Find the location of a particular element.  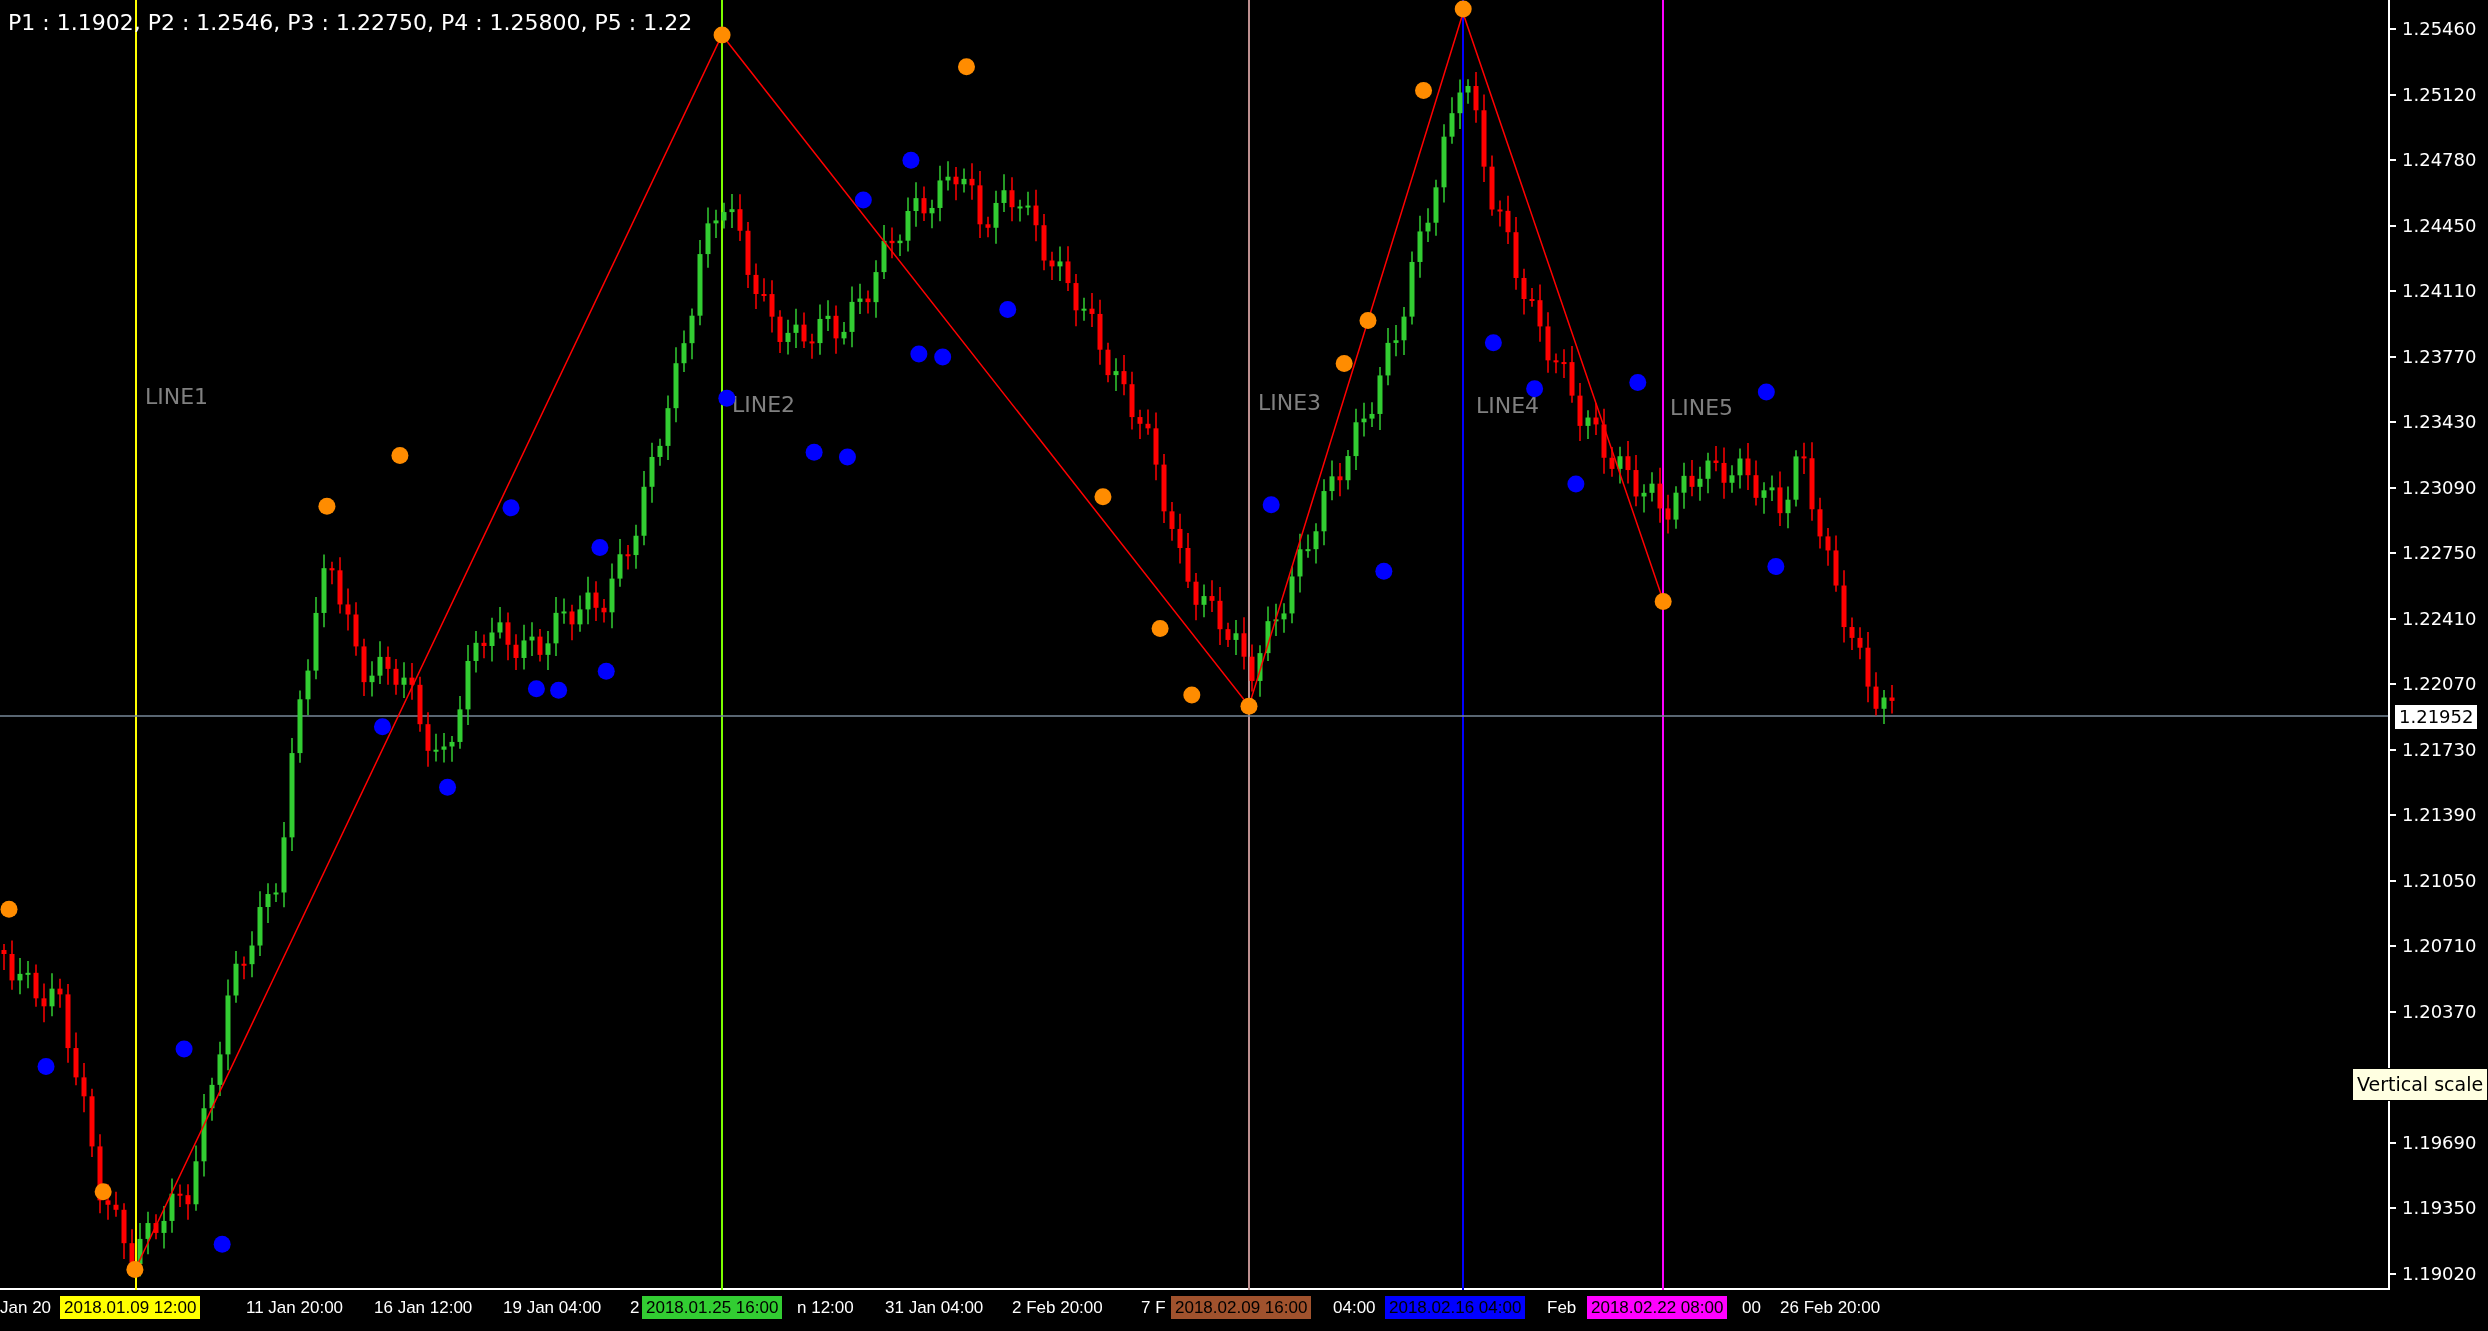

price-label: 1.22750 is located at coordinates (2439, 553).